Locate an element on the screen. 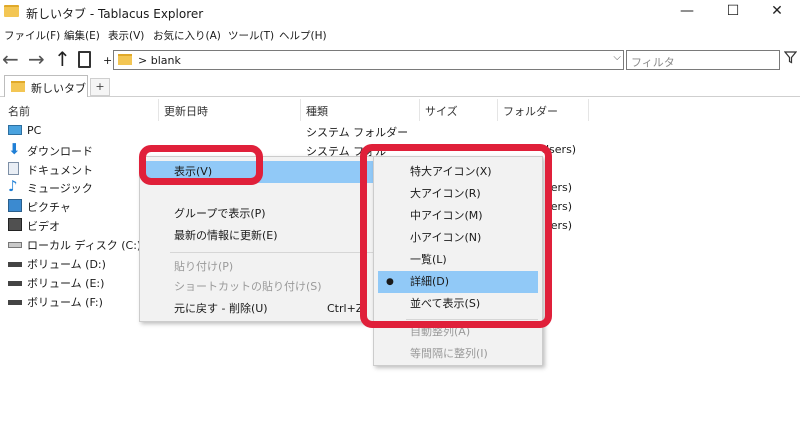  item-name: ボリューム (D:) is located at coordinates (66, 264).